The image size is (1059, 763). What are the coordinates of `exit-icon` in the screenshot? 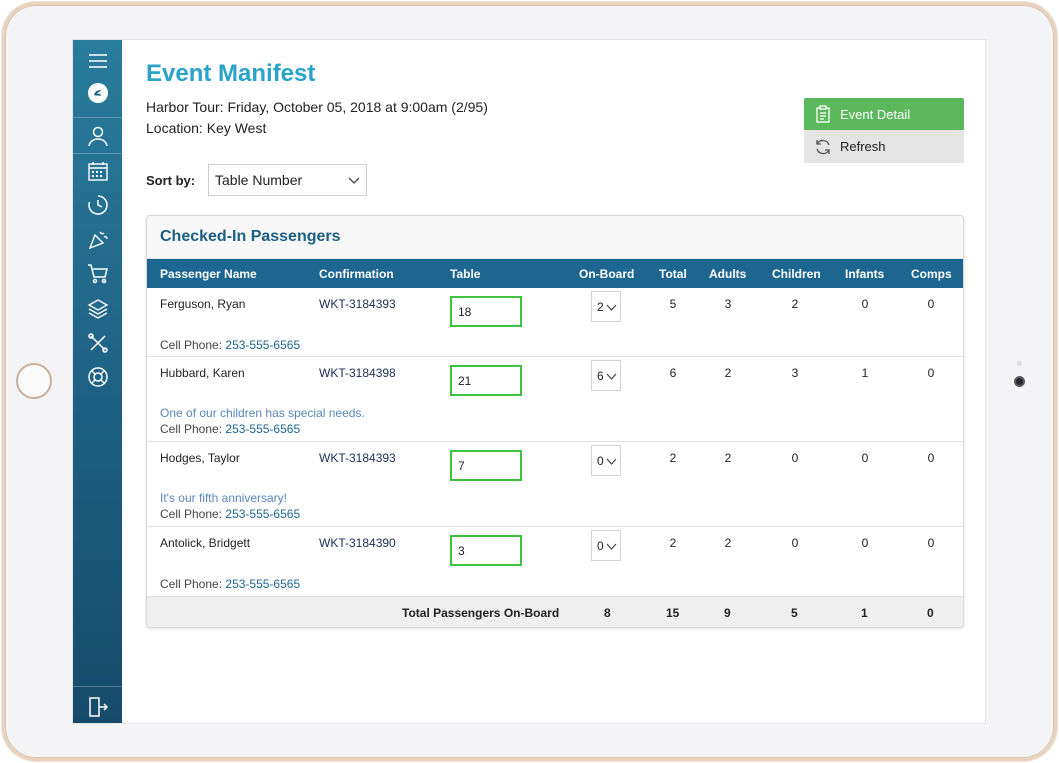 It's located at (97, 706).